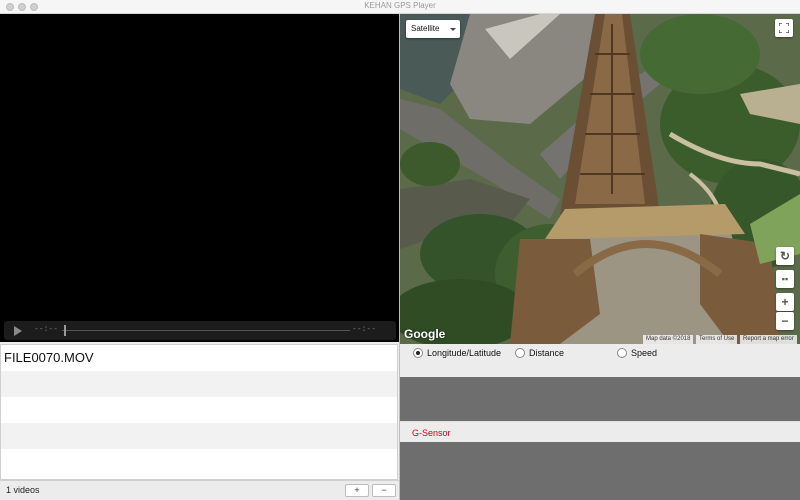  I want to click on remove-video-button: −, so click(384, 490).